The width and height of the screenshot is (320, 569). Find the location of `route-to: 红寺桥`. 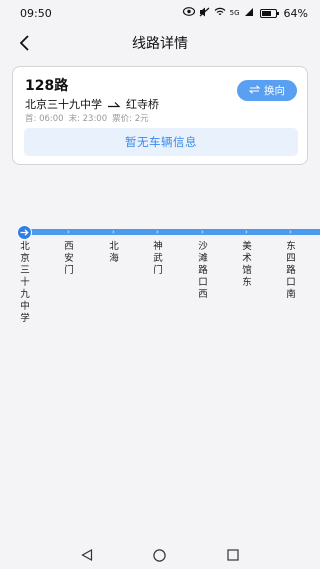

route-to: 红寺桥 is located at coordinates (142, 104).